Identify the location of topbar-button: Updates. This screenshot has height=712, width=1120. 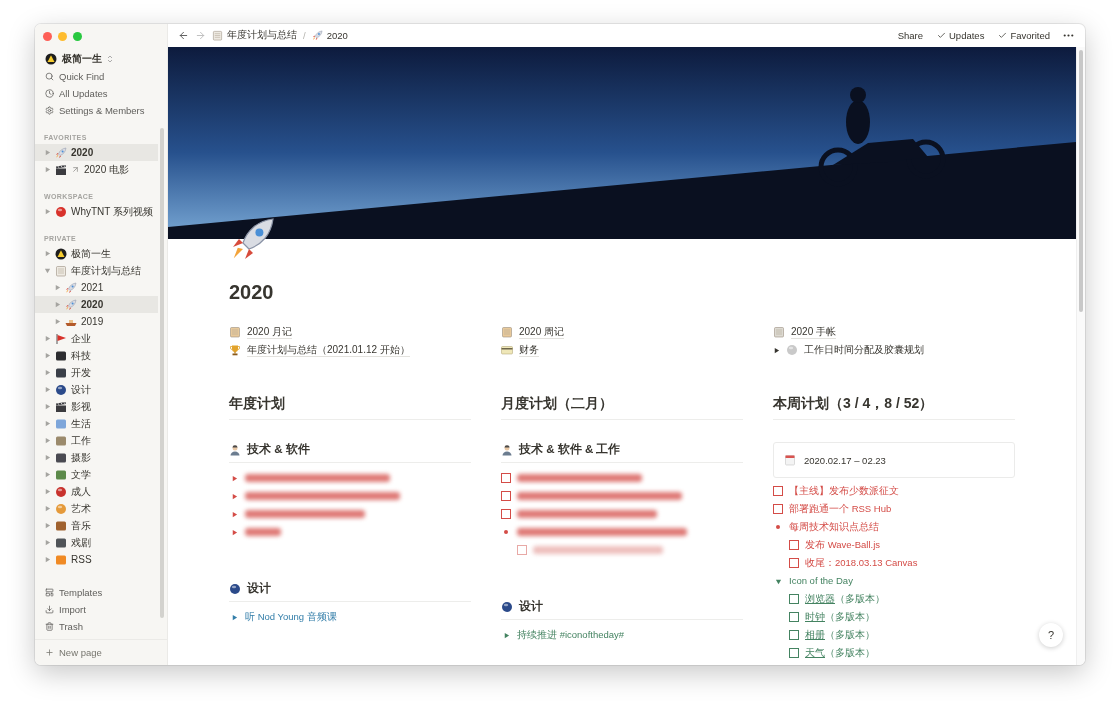
(961, 35).